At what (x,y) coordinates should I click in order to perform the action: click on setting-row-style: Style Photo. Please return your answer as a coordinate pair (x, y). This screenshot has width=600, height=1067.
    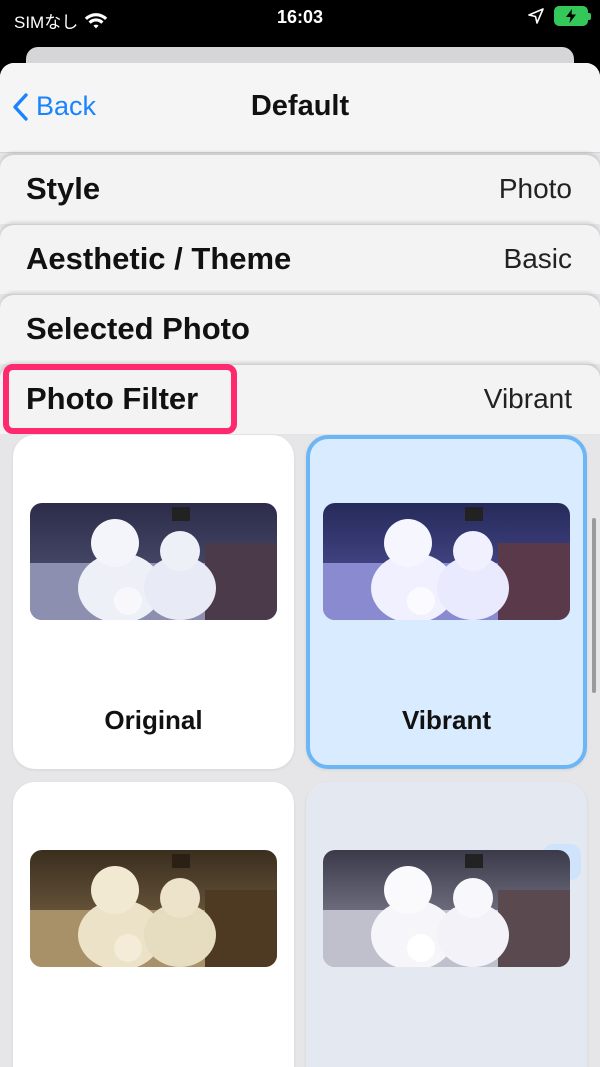
    Looking at the image, I should click on (300, 189).